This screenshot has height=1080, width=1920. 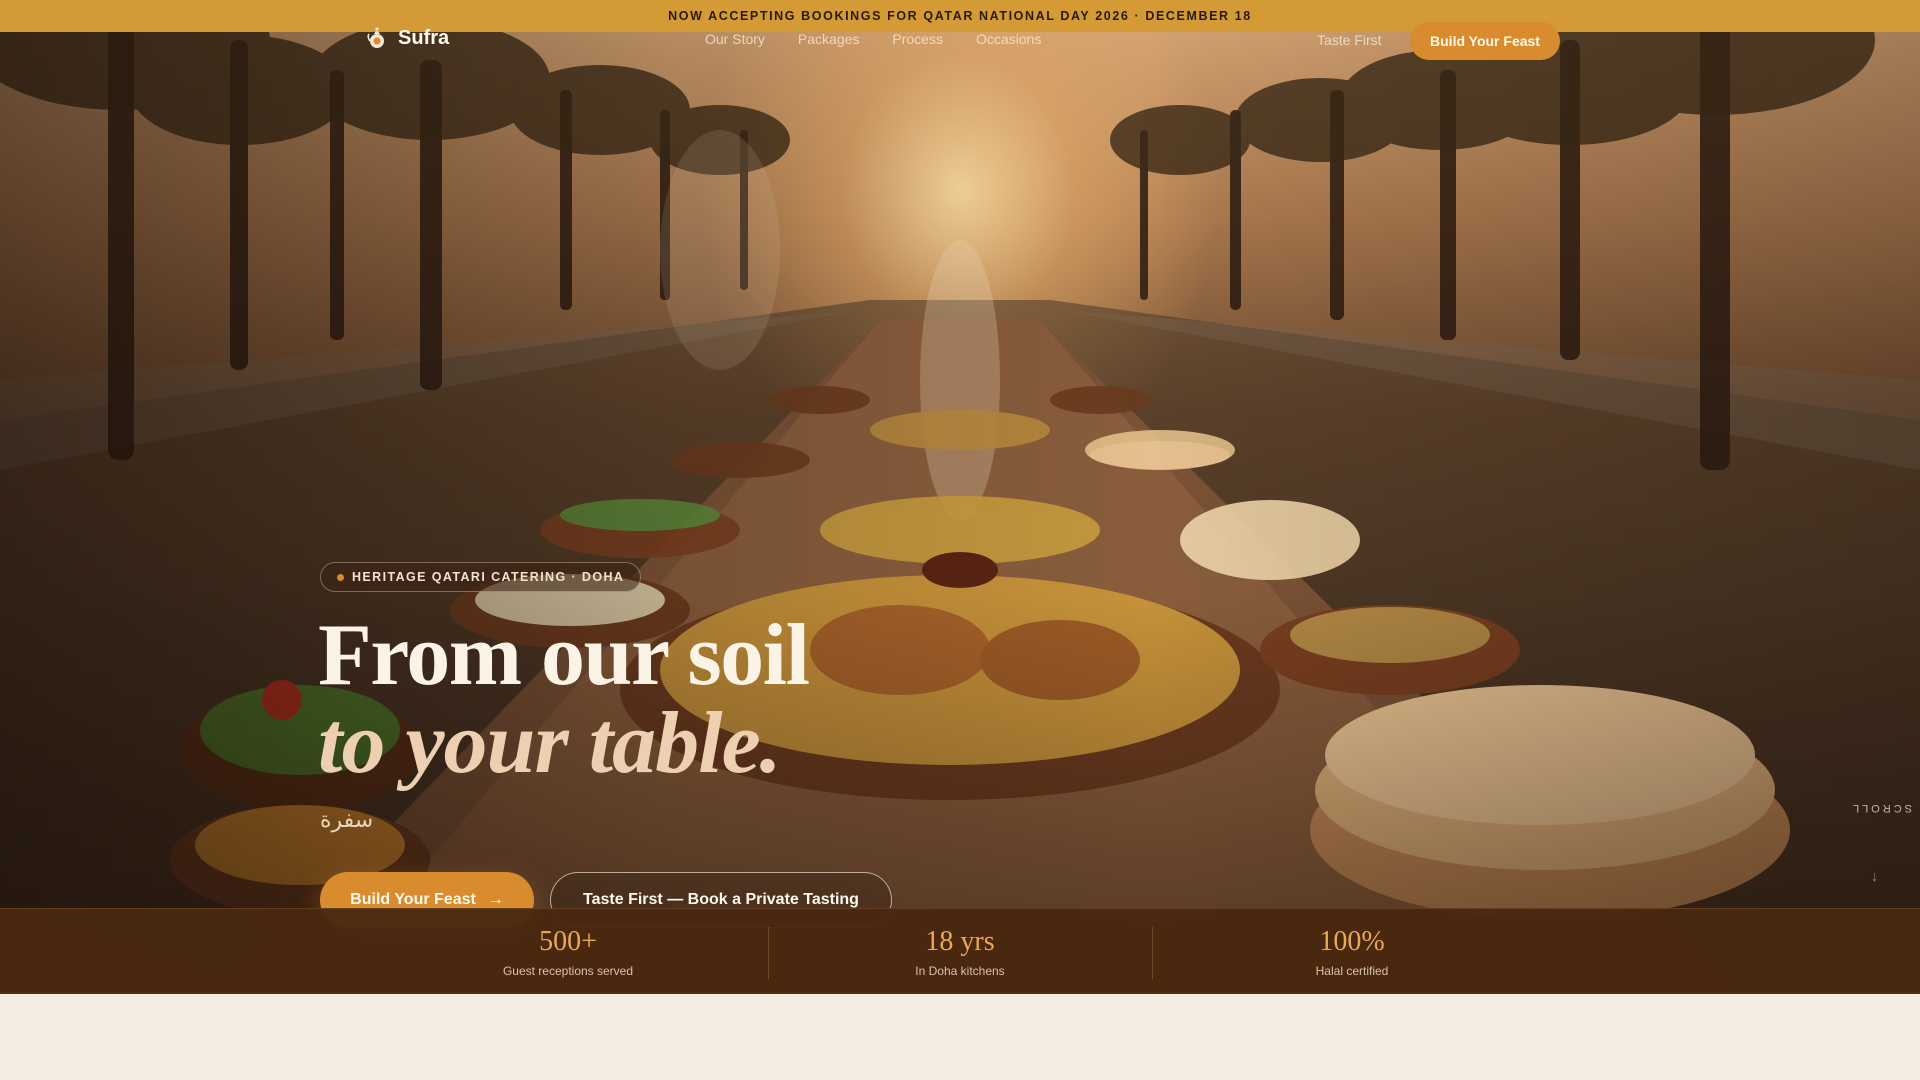 I want to click on arrow-down-icon: ↓, so click(x=1874, y=876).